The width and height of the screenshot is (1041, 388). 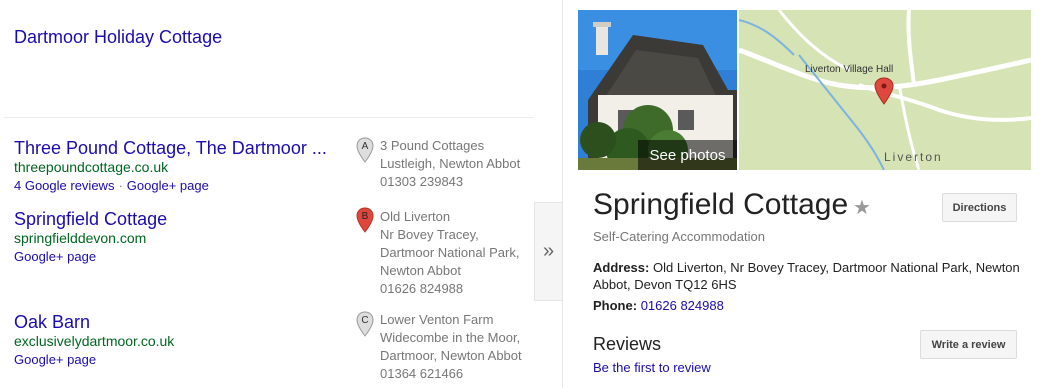 I want to click on map-pin-a-icon: A, so click(x=365, y=150).